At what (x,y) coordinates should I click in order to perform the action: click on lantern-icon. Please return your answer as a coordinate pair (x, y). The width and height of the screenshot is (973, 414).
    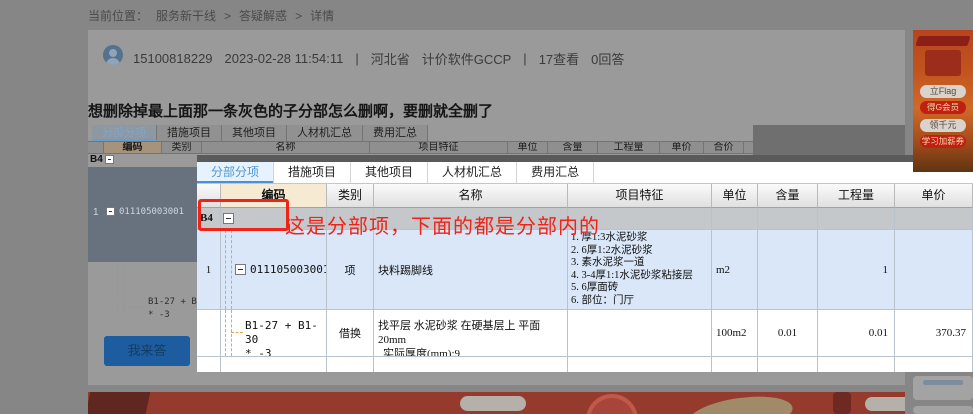
    Looking at the image, I should click on (842, 403).